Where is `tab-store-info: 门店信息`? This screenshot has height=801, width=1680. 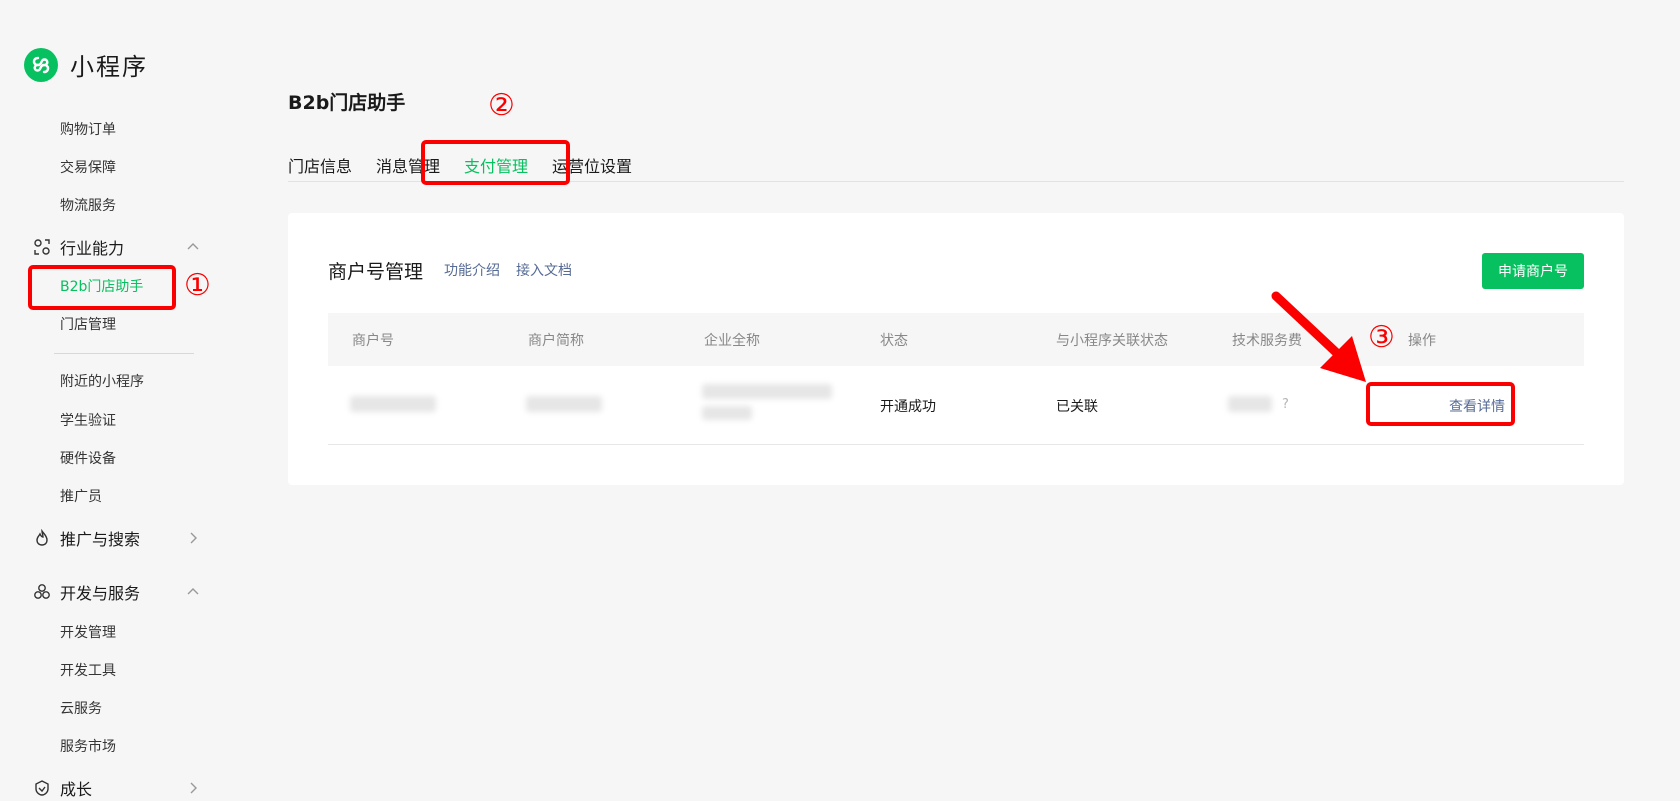 tab-store-info: 门店信息 is located at coordinates (320, 165).